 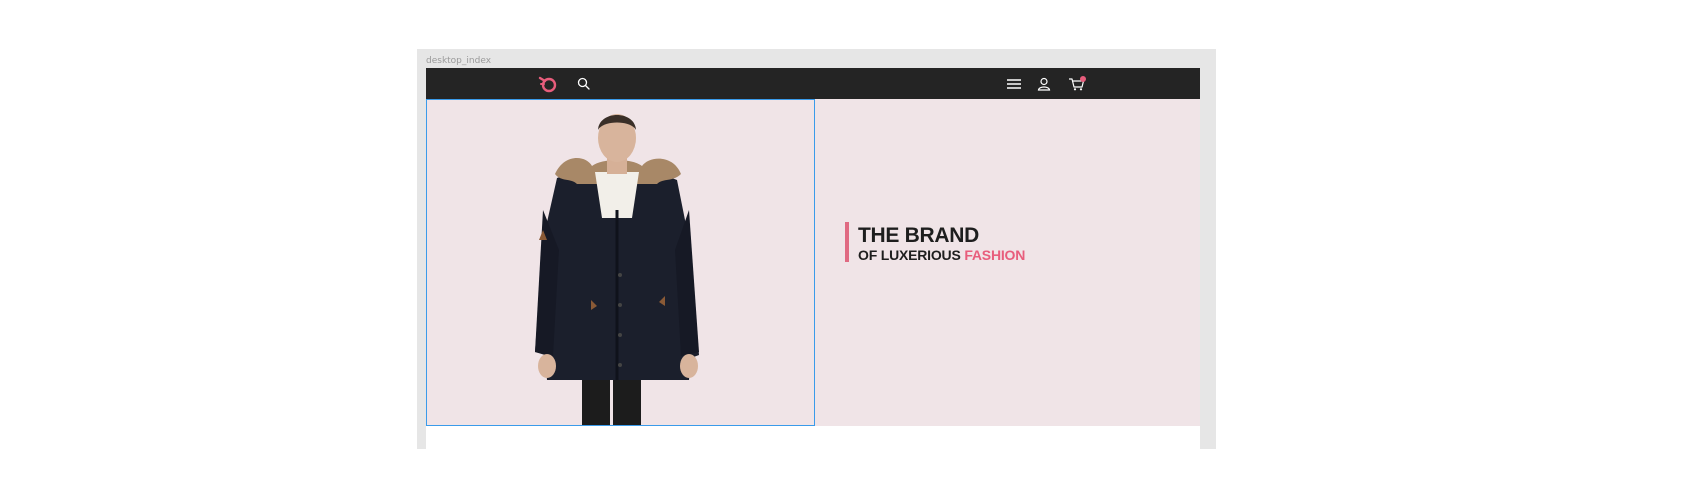 I want to click on hero-subtitle-prefix: OF LUXERIOUS, so click(x=909, y=255).